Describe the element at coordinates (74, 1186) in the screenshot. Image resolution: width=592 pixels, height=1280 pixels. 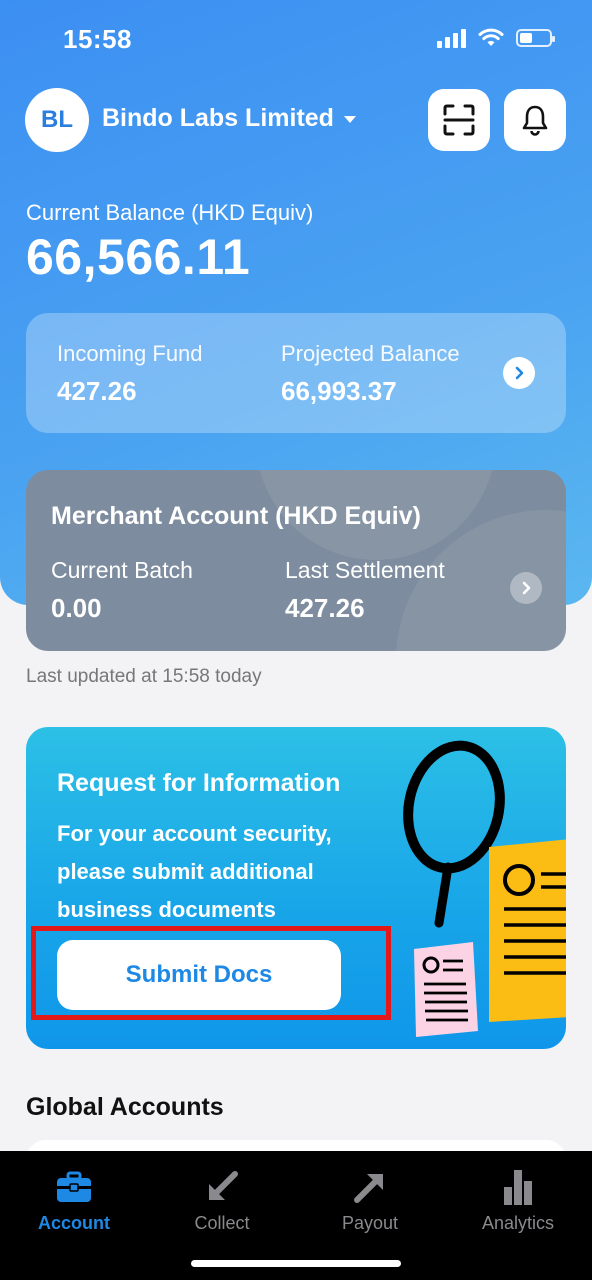
I see `briefcase-icon` at that location.